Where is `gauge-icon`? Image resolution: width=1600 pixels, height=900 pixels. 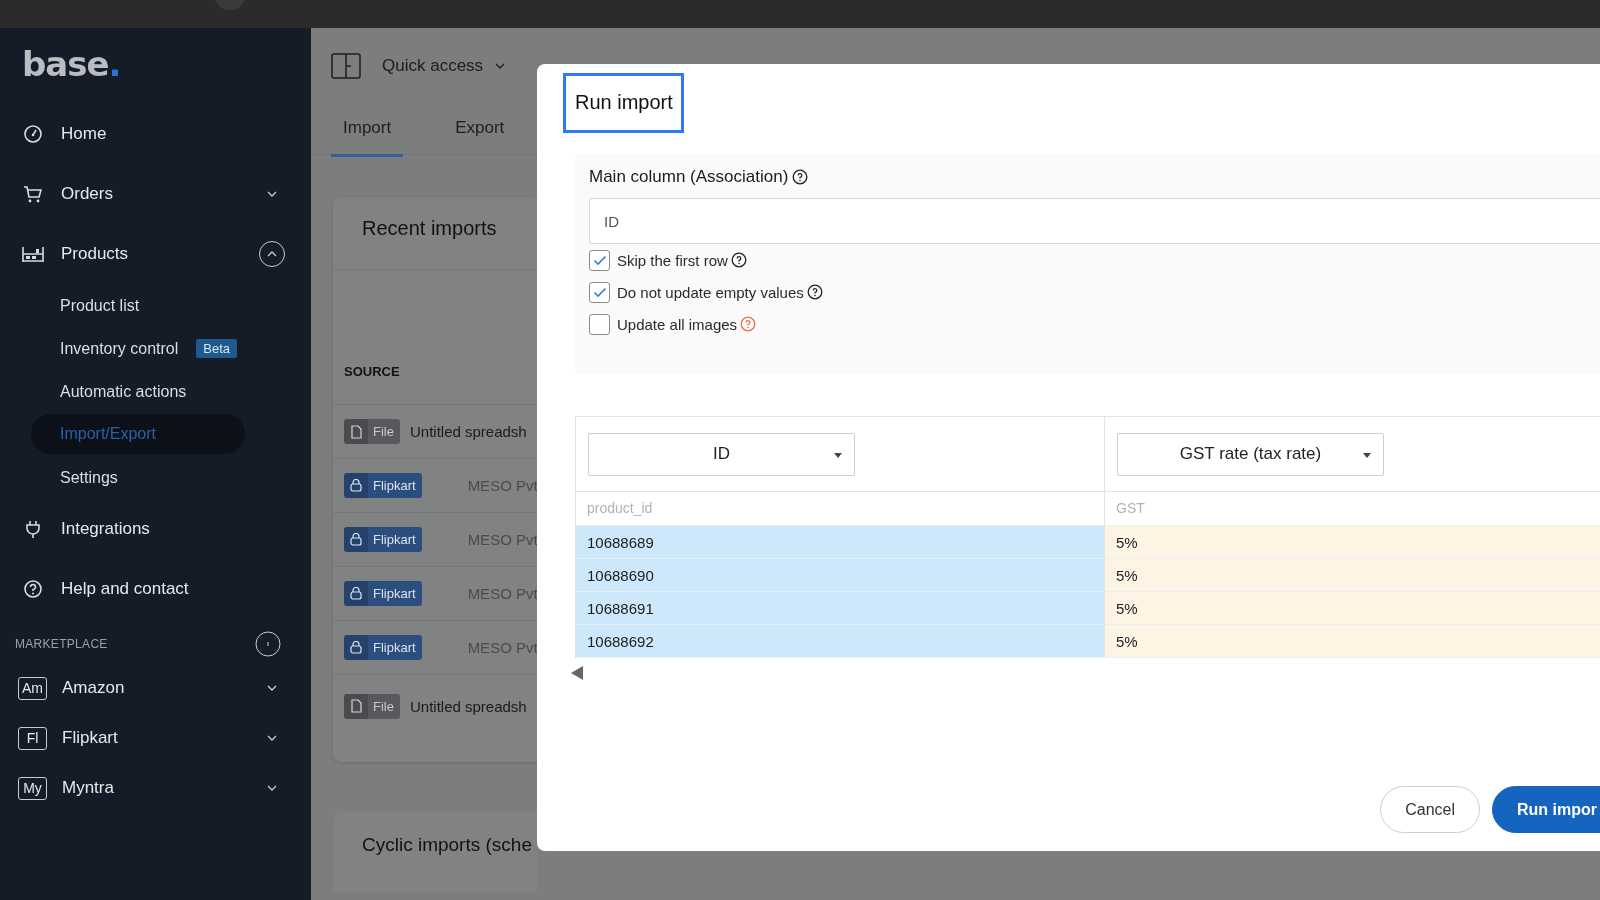 gauge-icon is located at coordinates (33, 134).